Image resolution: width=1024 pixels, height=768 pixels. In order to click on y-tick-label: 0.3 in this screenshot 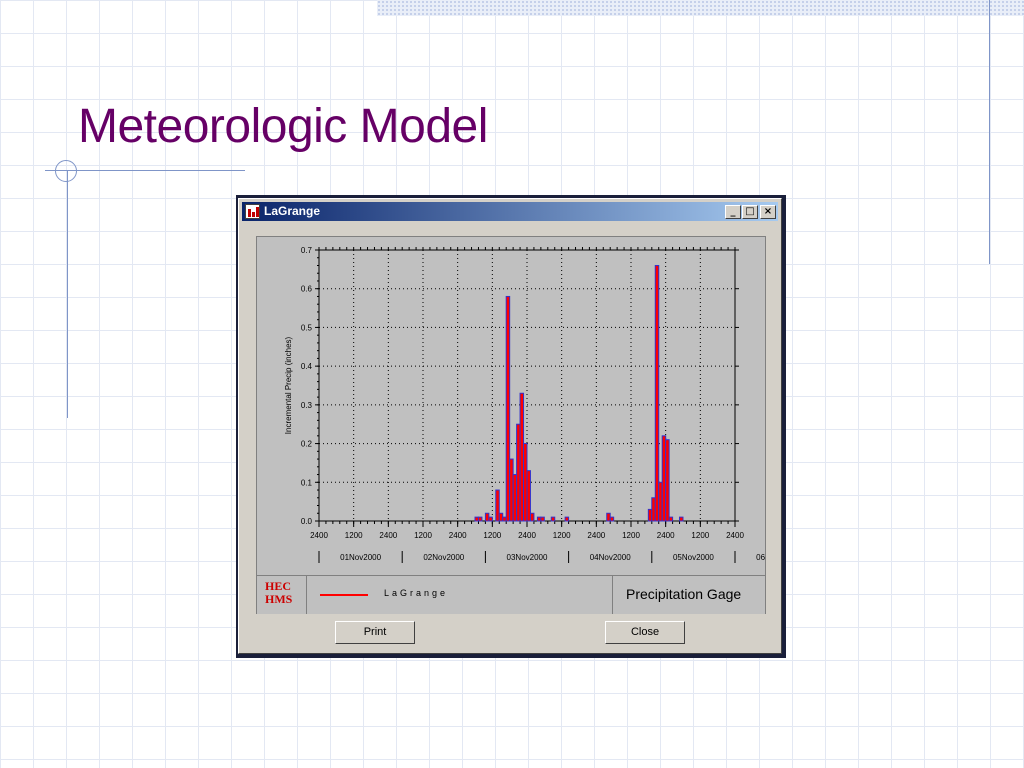, I will do `click(307, 405)`.